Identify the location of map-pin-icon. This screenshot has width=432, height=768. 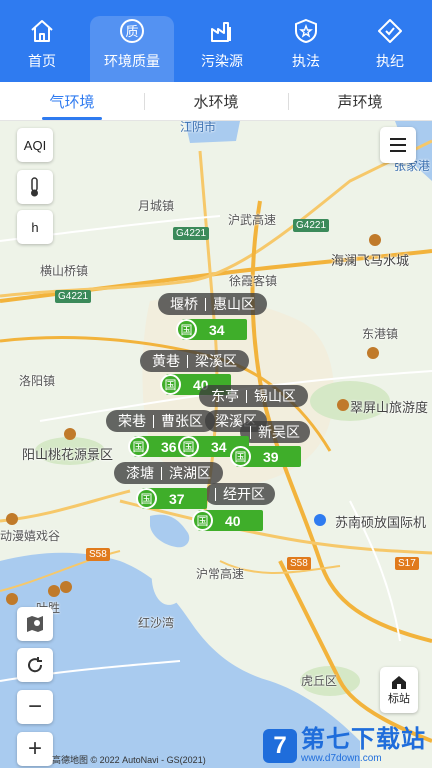
(35, 624).